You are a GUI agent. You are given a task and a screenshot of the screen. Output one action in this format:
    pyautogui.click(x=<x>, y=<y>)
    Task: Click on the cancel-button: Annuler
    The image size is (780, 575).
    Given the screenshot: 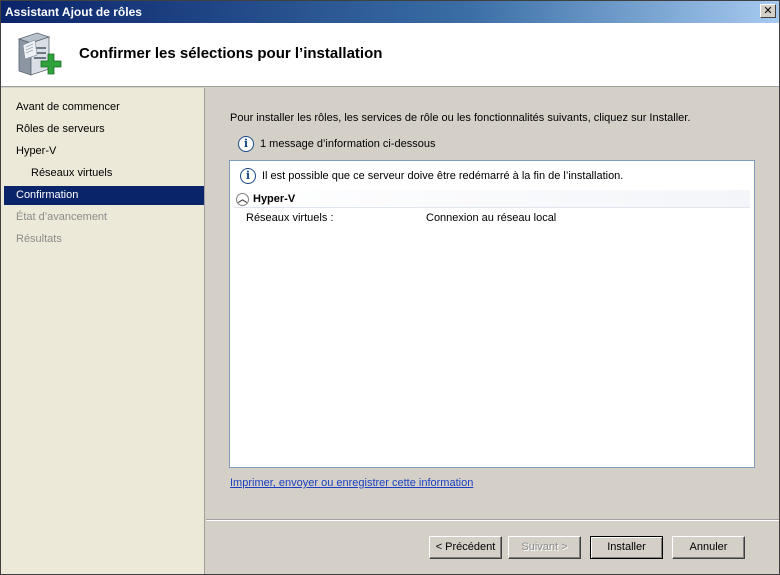 What is the action you would take?
    pyautogui.click(x=708, y=547)
    